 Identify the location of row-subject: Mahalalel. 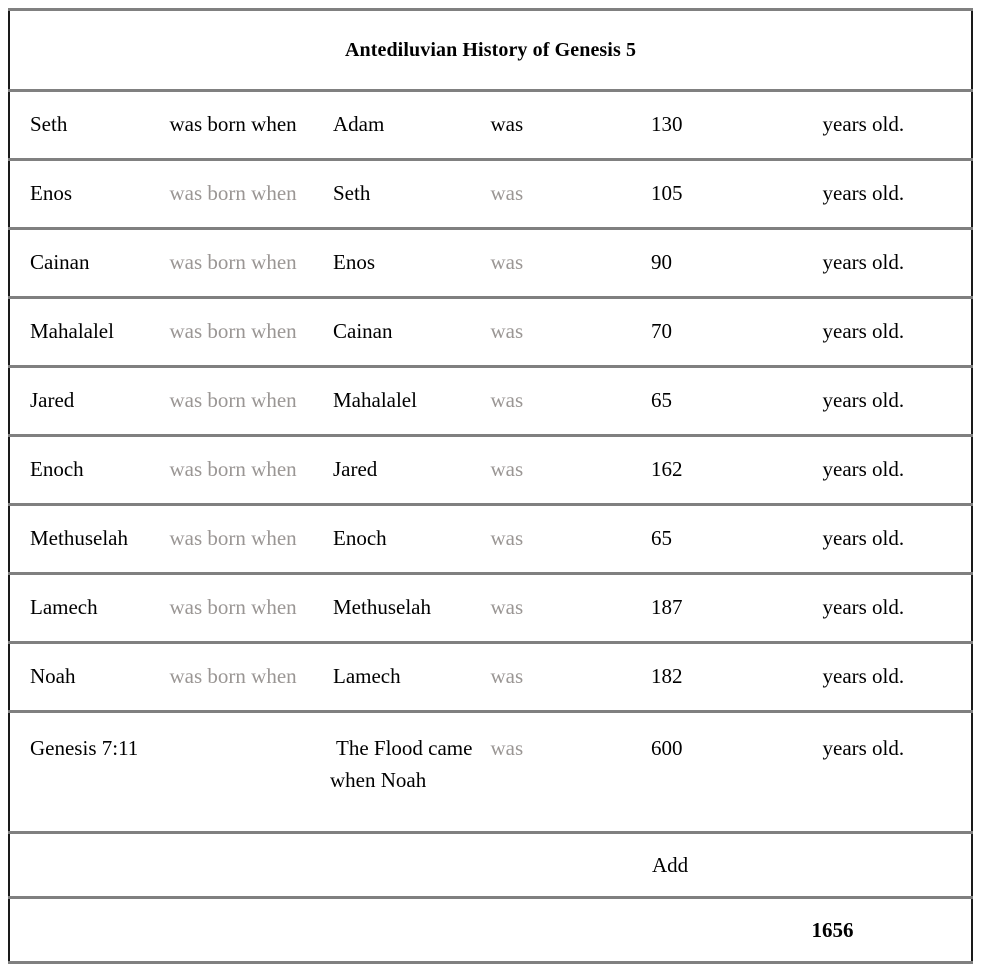
(89, 332).